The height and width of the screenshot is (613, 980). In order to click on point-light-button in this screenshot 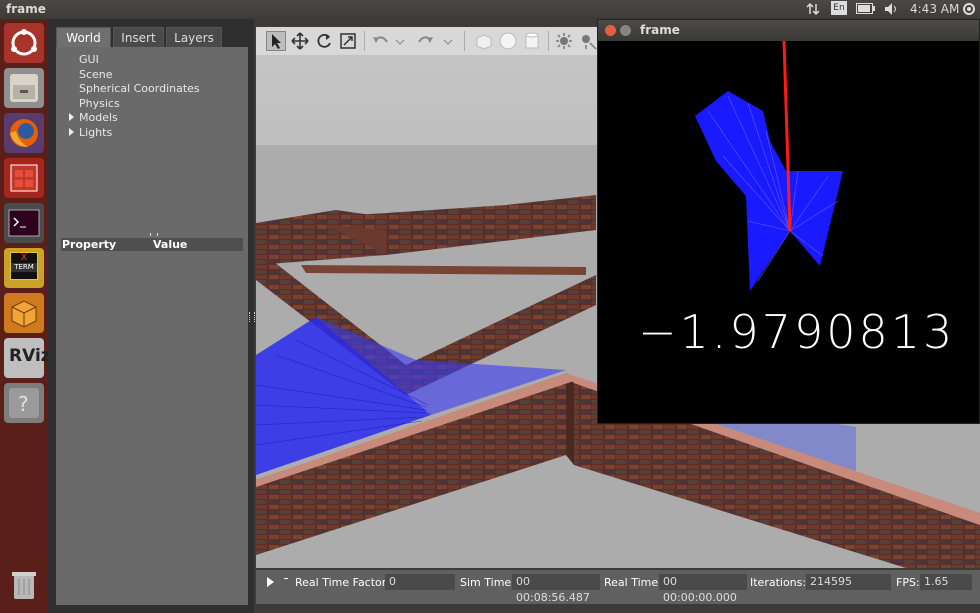, I will do `click(564, 41)`.